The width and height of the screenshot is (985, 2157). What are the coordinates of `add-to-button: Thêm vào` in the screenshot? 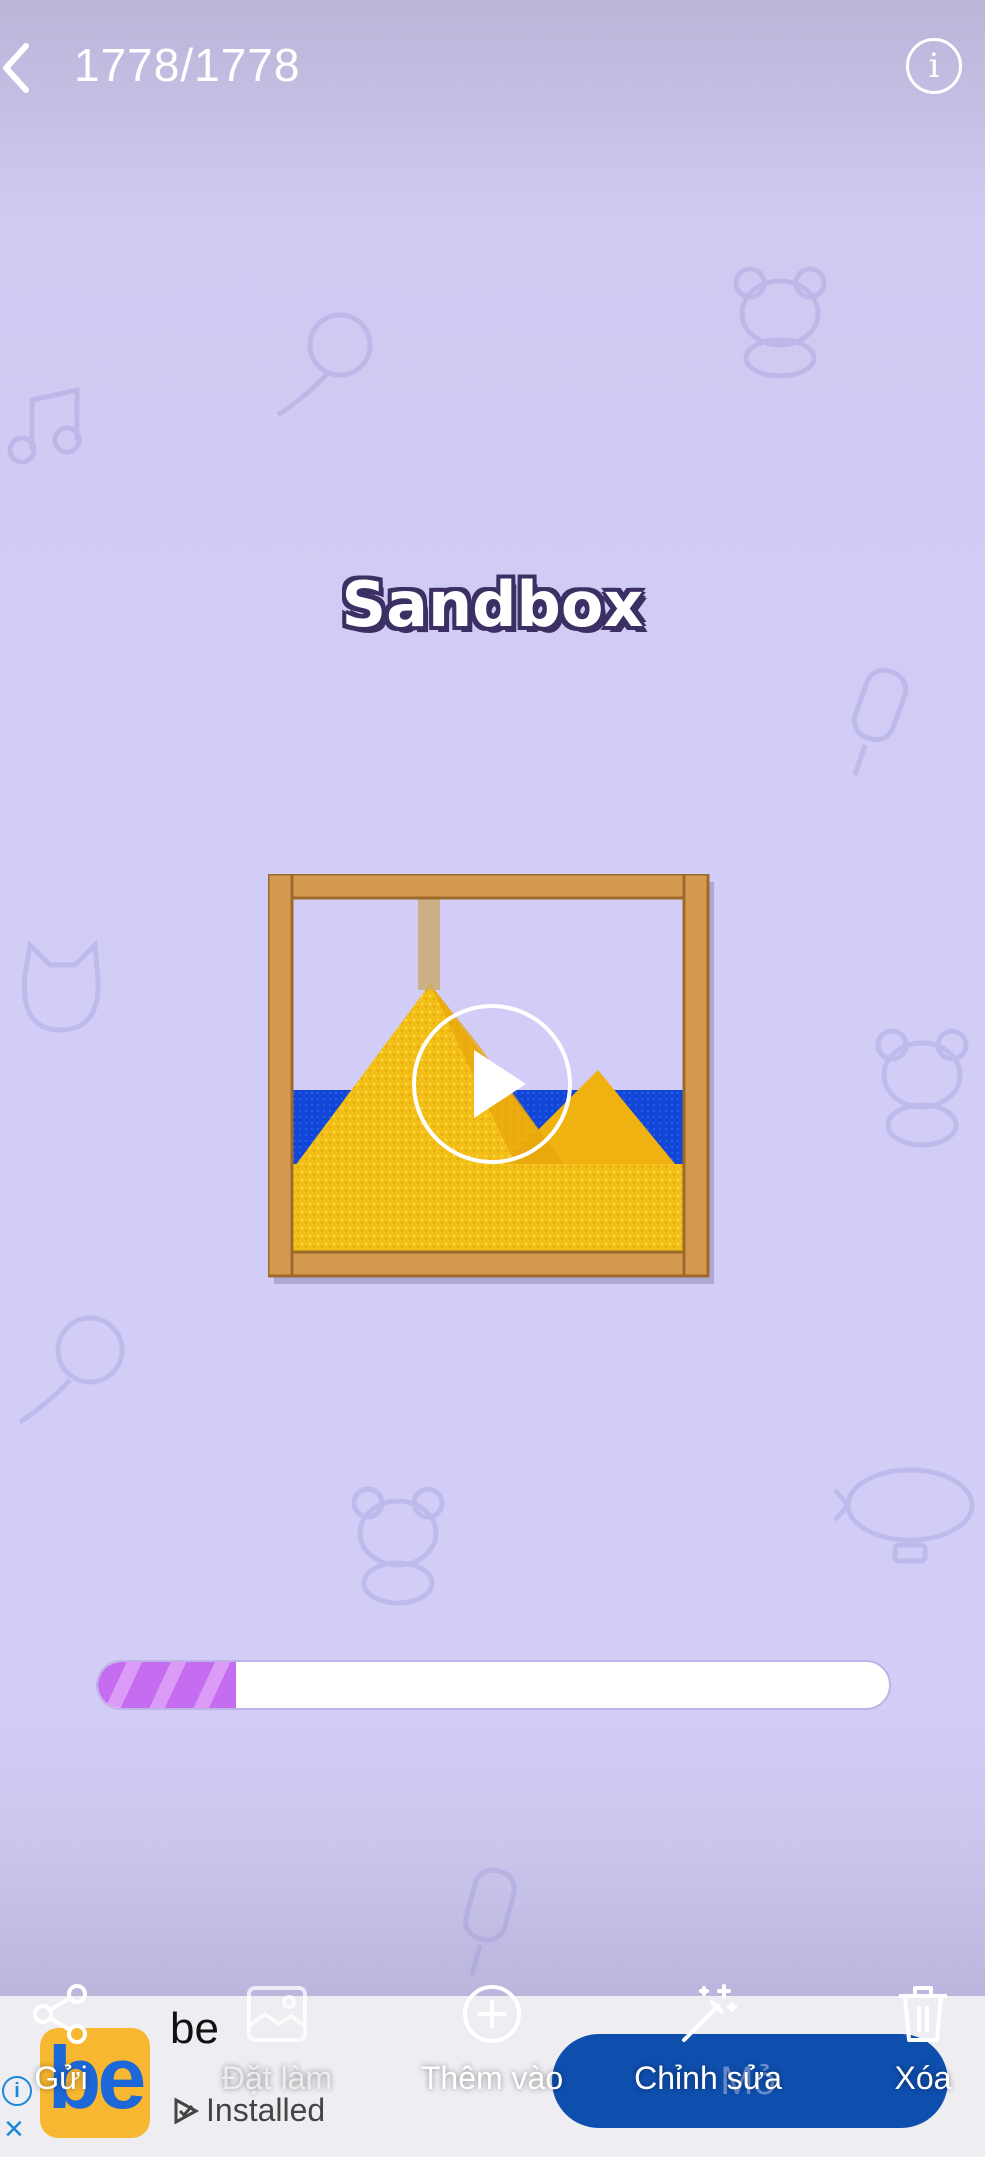 It's located at (492, 2039).